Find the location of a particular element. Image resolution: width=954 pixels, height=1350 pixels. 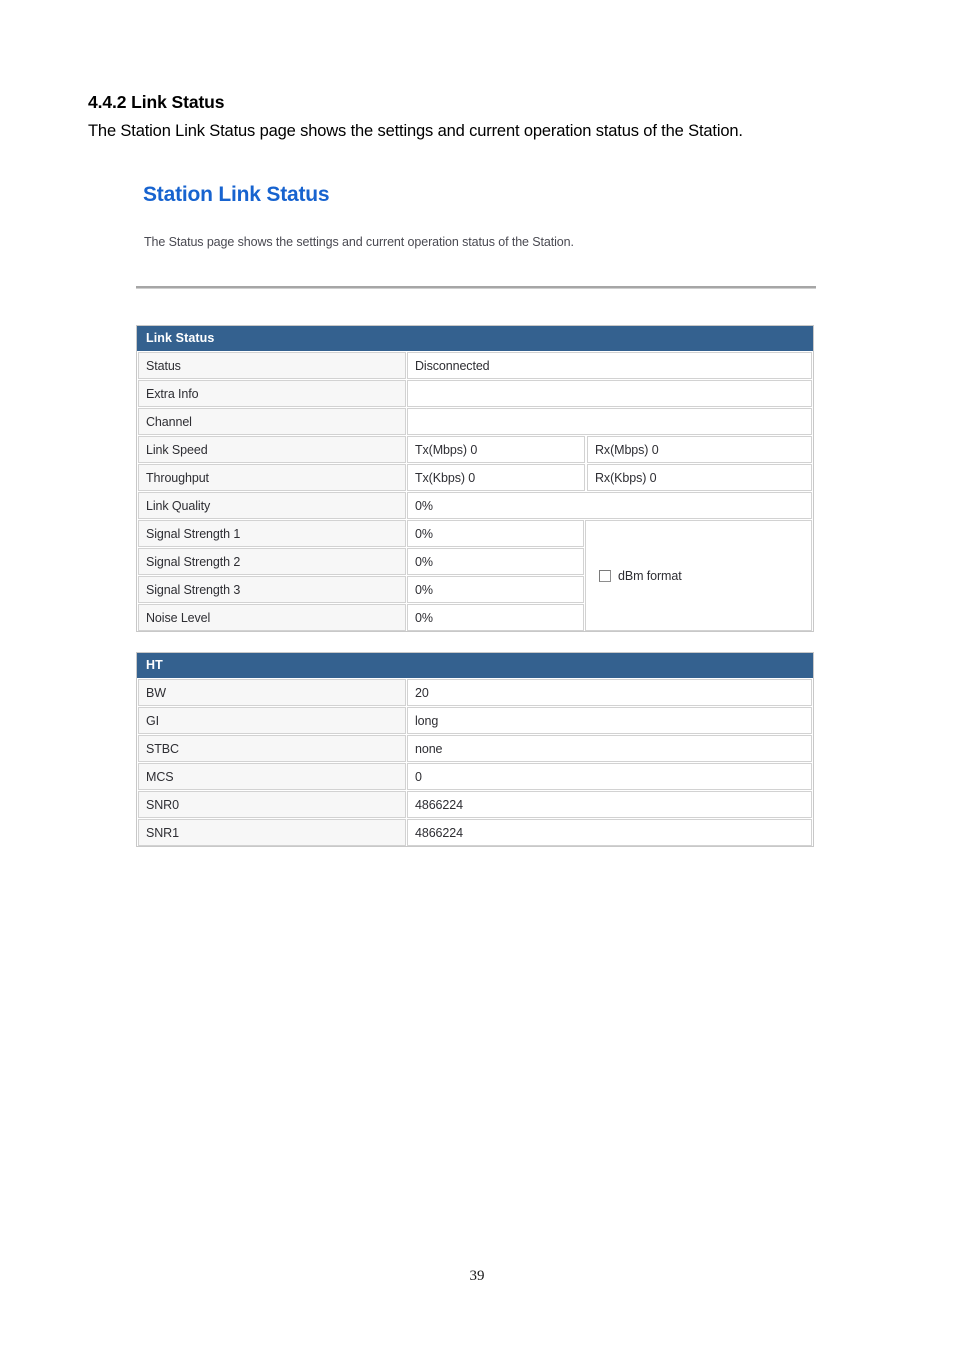

page-title: 4.4.2 Link Status is located at coordinates (156, 102).